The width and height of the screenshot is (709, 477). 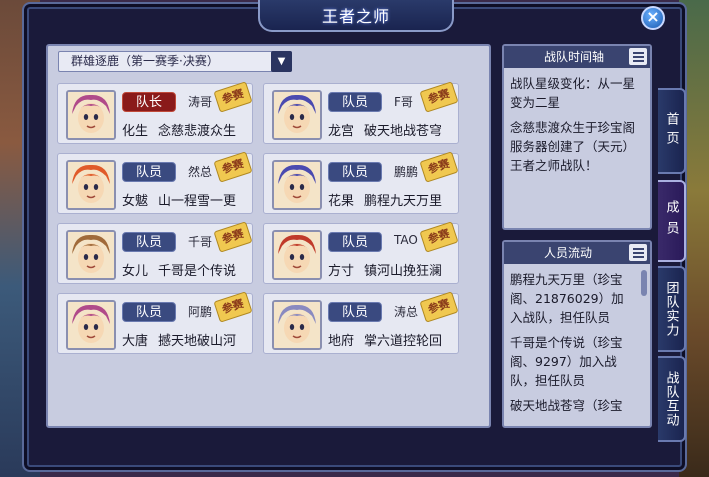 I want to click on close-button: ×, so click(x=653, y=18).